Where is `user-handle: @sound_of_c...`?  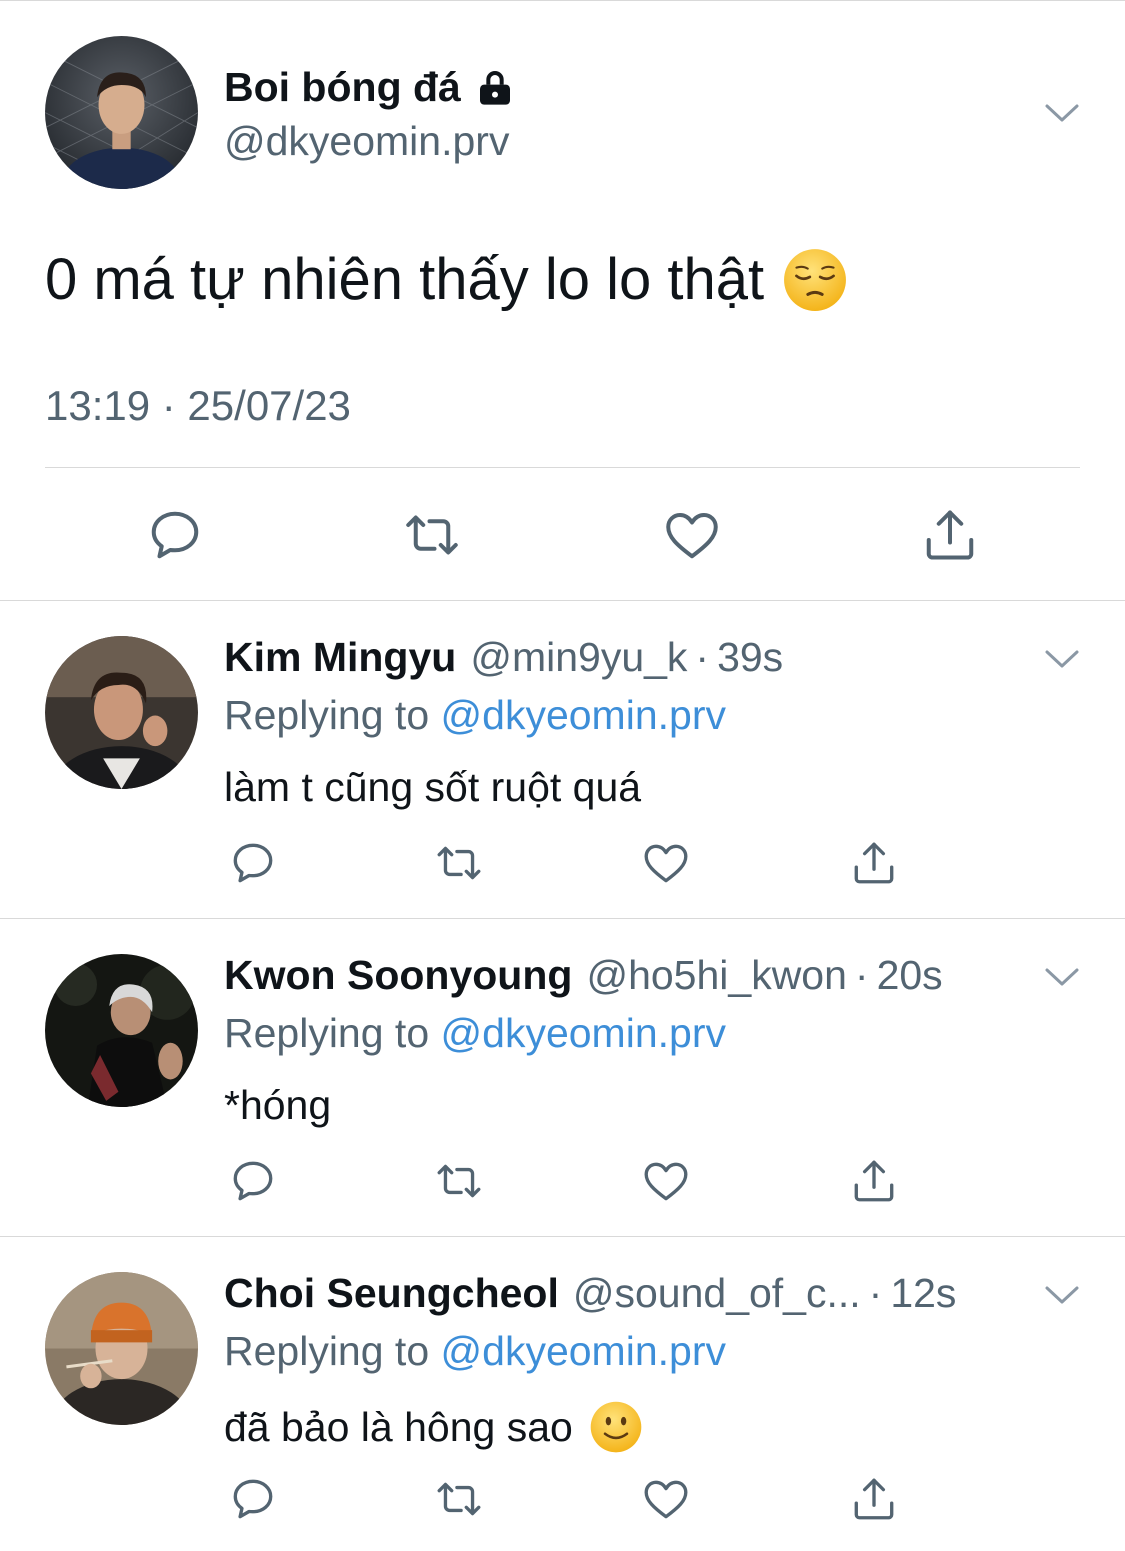
user-handle: @sound_of_c... is located at coordinates (717, 1293).